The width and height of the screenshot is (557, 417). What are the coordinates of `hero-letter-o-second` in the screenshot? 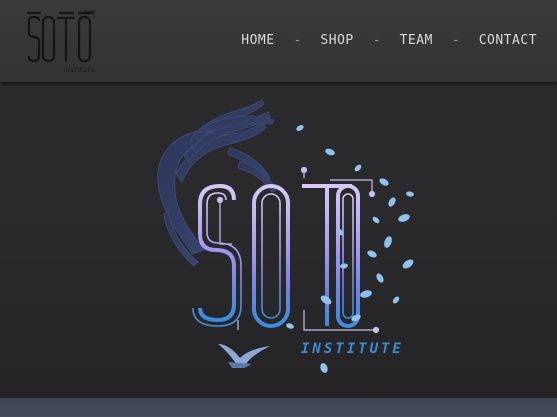 It's located at (348, 256).